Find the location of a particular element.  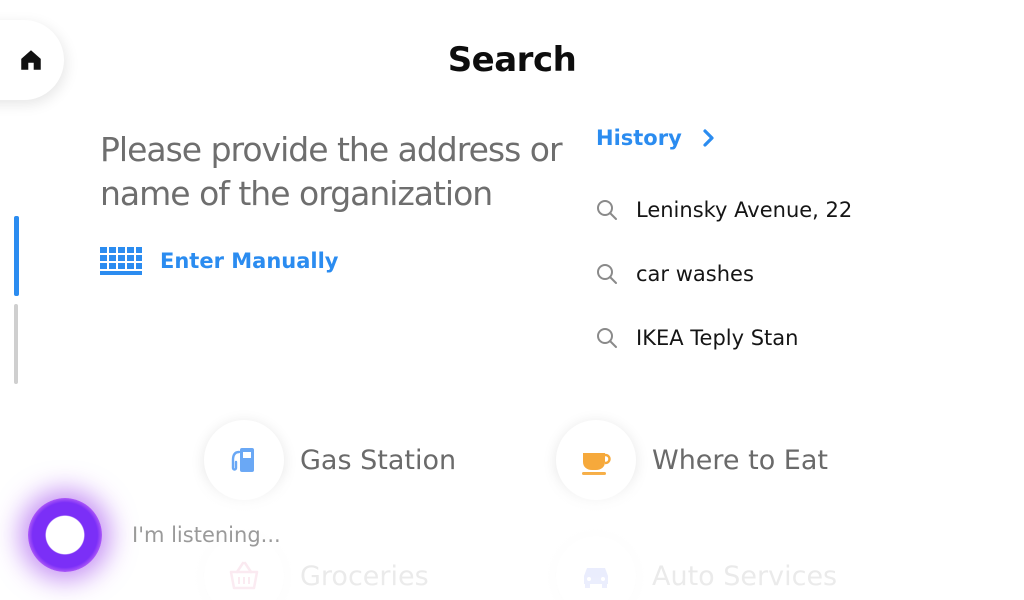

category-label: Gas Station is located at coordinates (378, 460).